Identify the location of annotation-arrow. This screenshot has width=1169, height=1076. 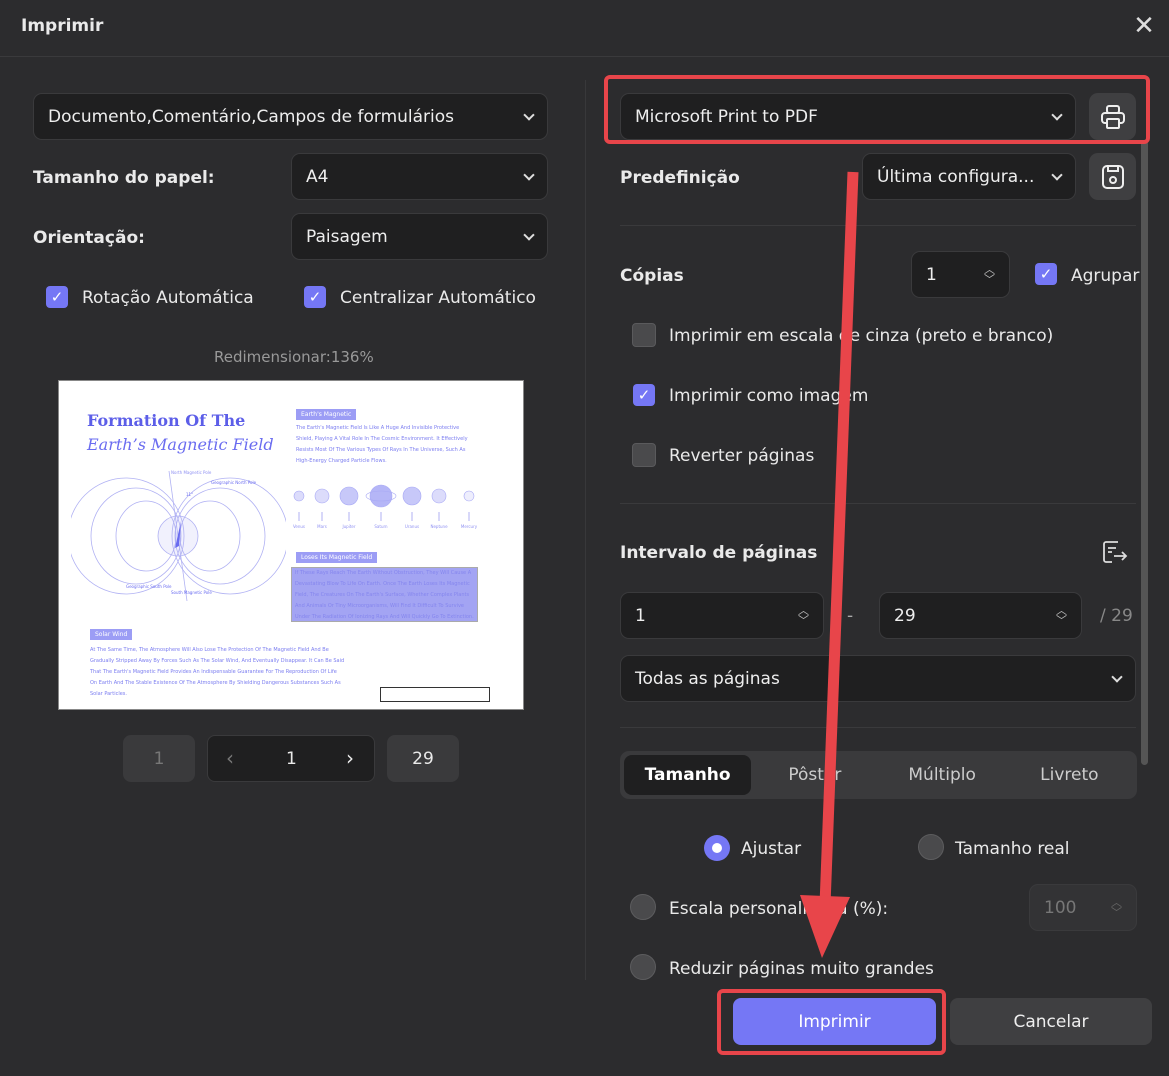
(829, 564).